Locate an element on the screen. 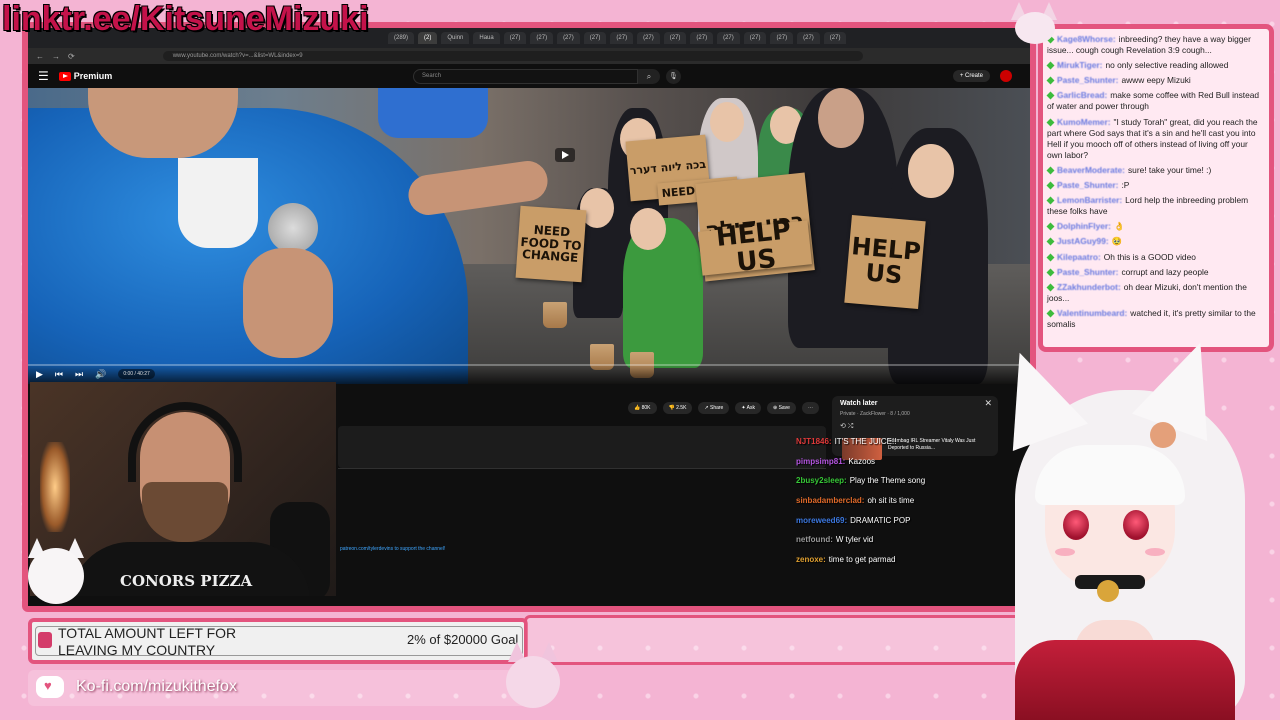 The width and height of the screenshot is (1280, 720). like-button: 👍 80K is located at coordinates (642, 408).